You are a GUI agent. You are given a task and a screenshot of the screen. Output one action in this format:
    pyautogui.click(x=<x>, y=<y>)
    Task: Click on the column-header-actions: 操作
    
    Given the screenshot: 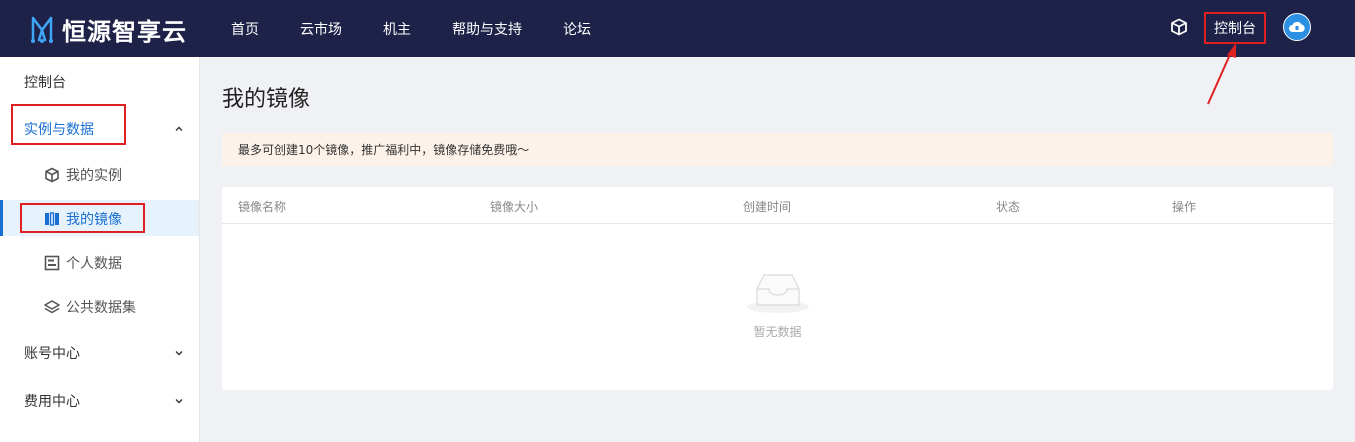 What is the action you would take?
    pyautogui.click(x=1184, y=206)
    